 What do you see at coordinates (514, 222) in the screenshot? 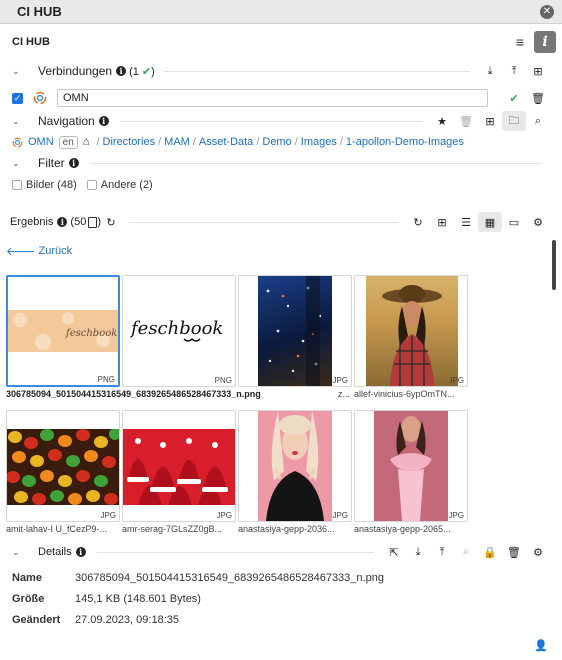
I see `card-view-icon: ▭` at bounding box center [514, 222].